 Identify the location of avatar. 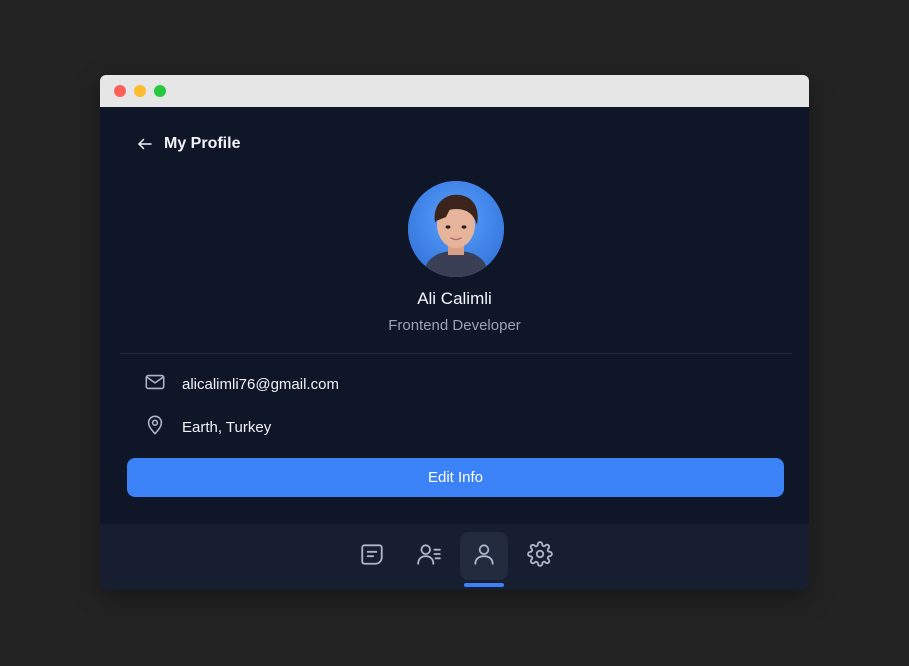
(456, 229).